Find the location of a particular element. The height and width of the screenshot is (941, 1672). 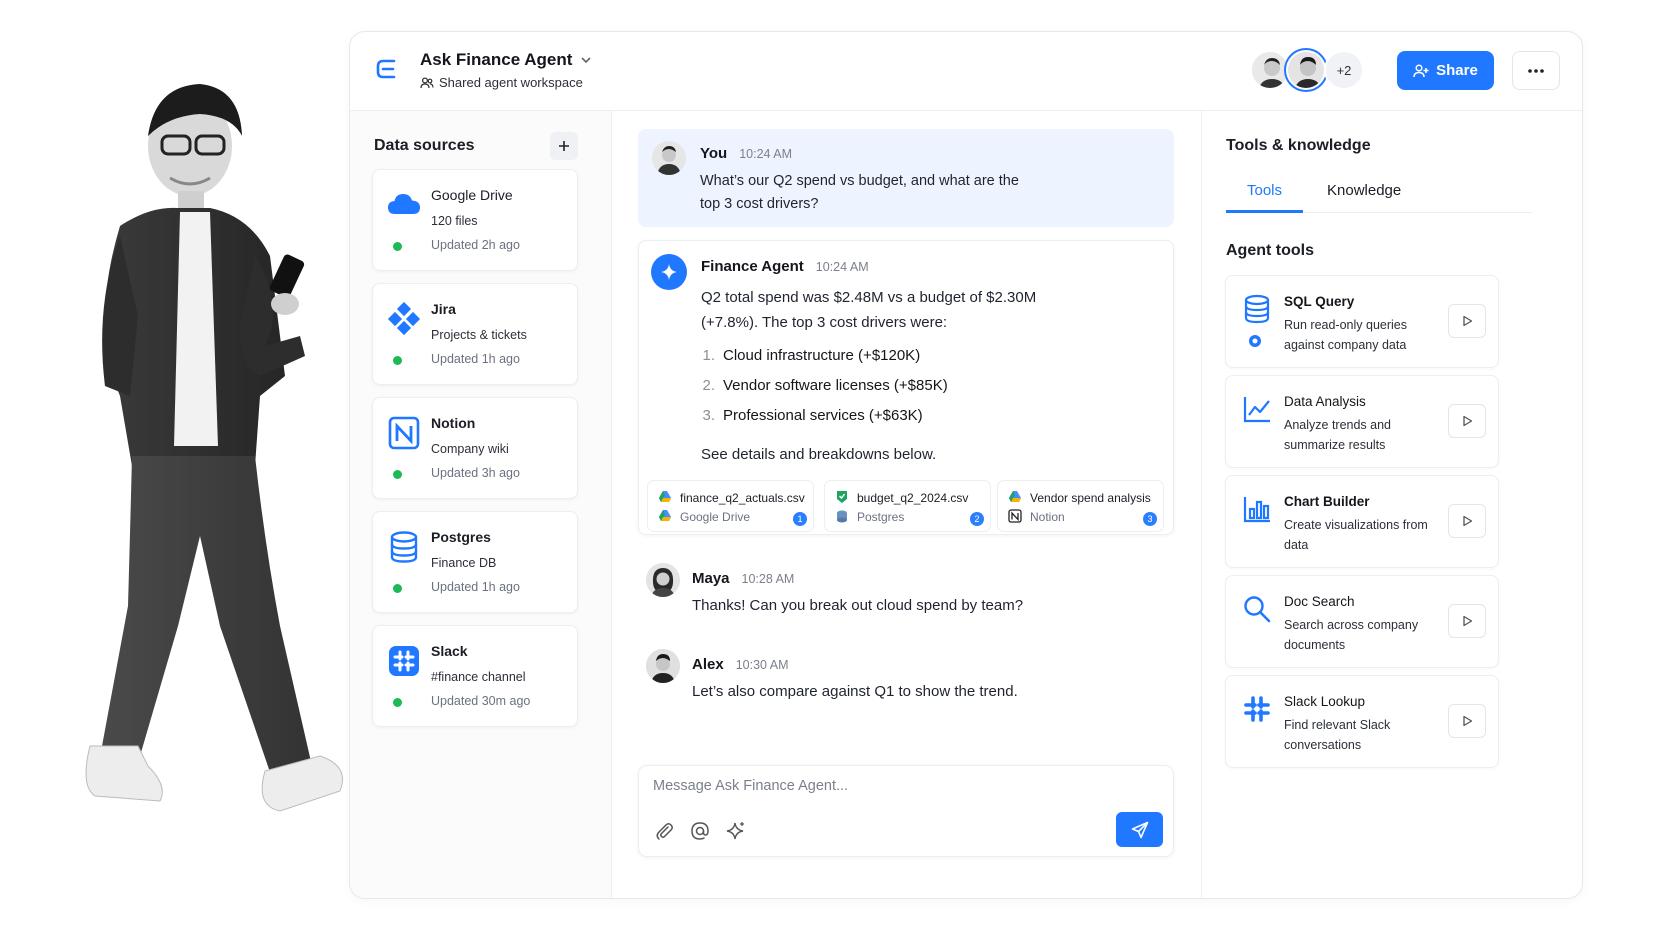

agent-title: Ask Finance Agent is located at coordinates (506, 60).